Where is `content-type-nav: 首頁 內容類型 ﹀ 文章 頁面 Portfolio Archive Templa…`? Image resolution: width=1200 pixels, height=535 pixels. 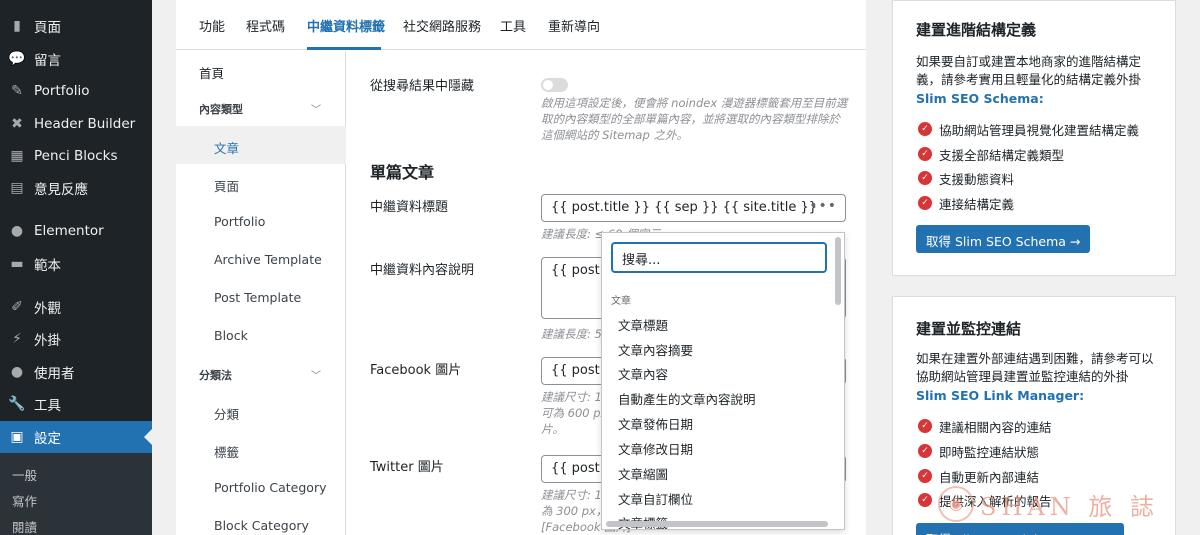 content-type-nav: 首頁 內容類型 ﹀ 文章 頁面 Portfolio Archive Templa… is located at coordinates (261, 293).